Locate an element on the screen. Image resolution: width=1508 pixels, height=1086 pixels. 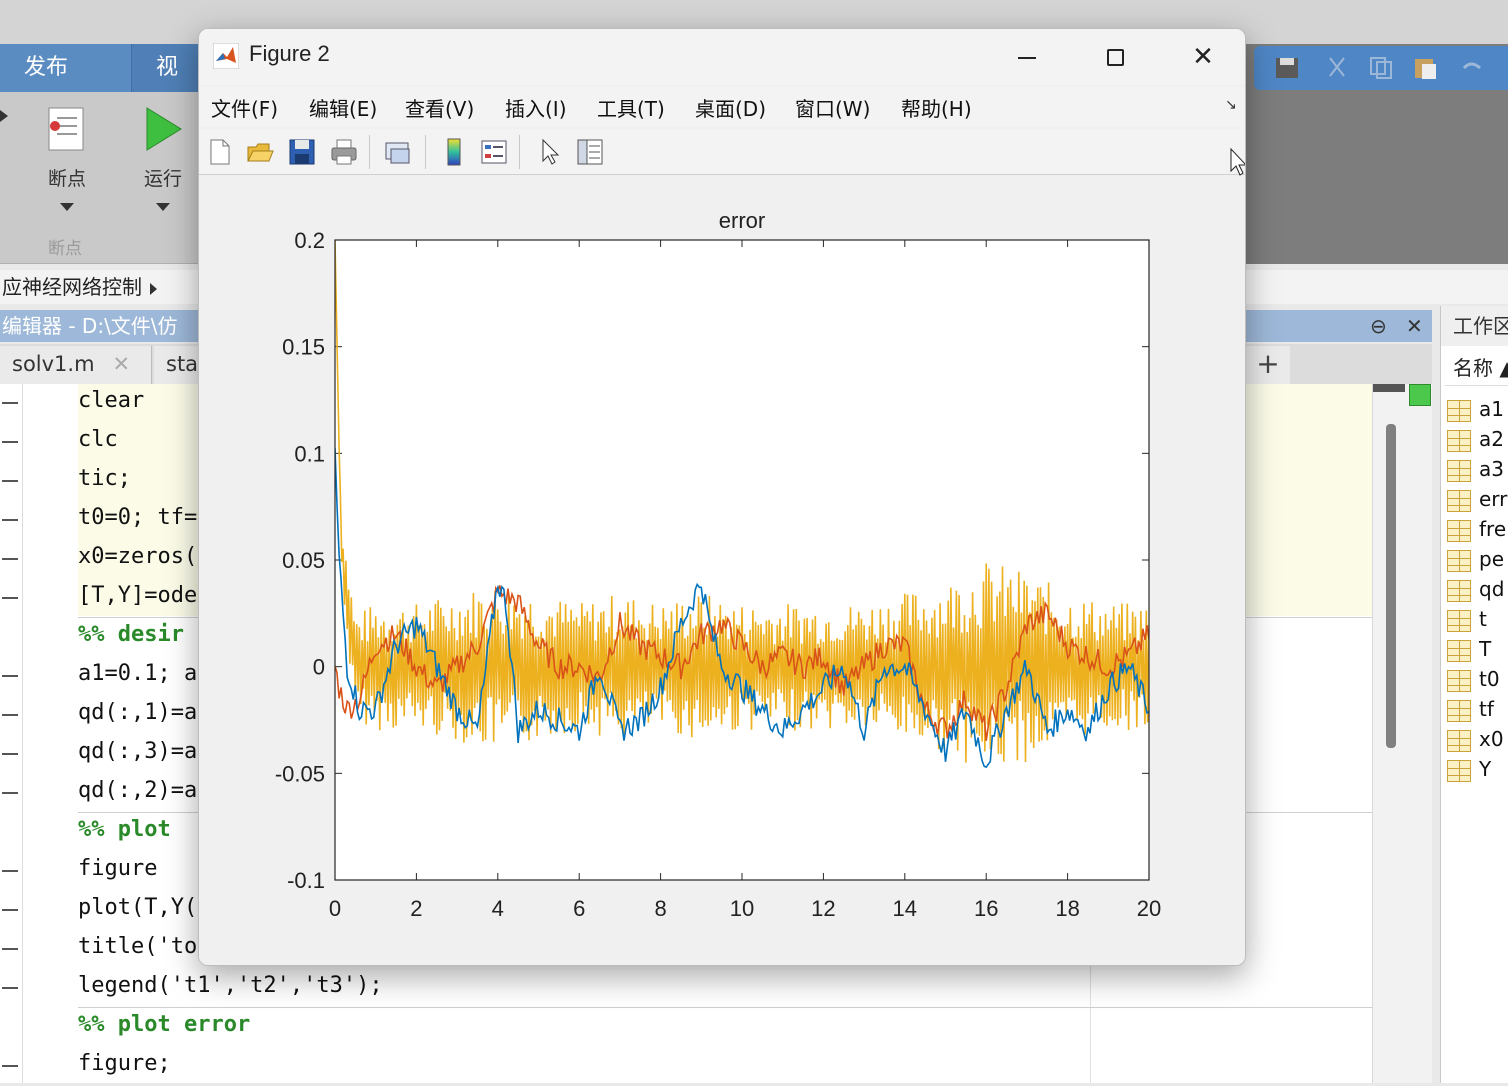
section-divider is located at coordinates (725, 1007).